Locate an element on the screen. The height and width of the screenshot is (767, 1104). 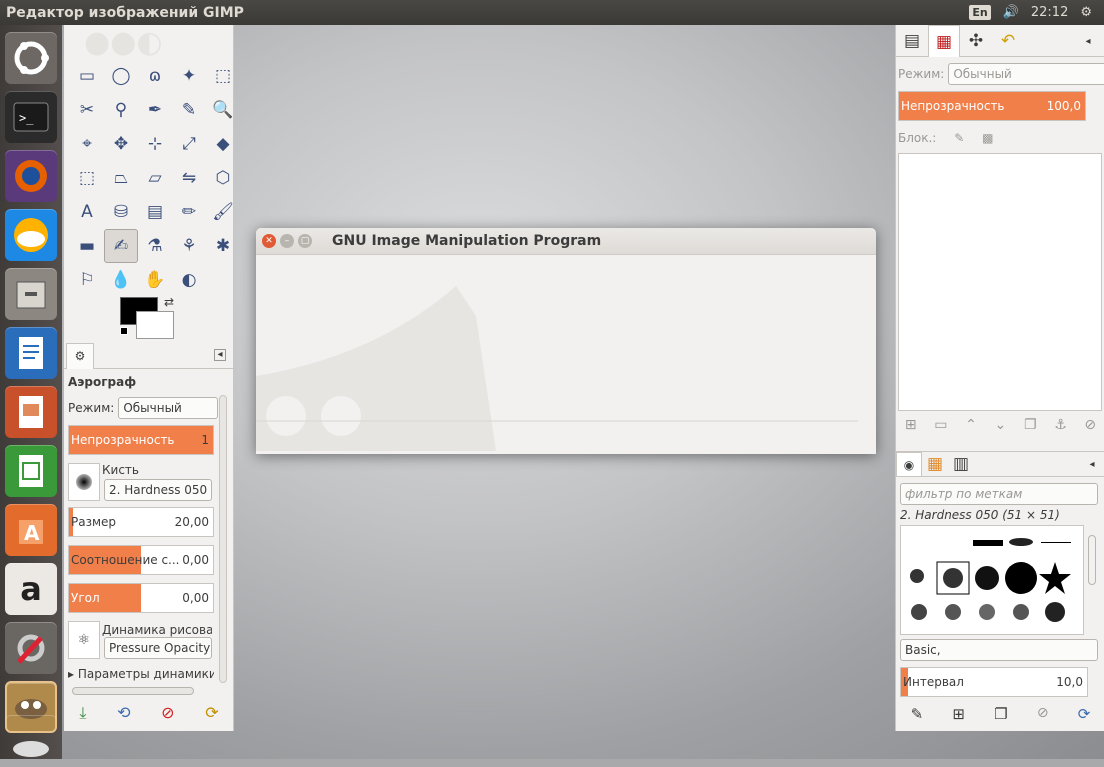
dvd-icon is located at coordinates (31, 741).